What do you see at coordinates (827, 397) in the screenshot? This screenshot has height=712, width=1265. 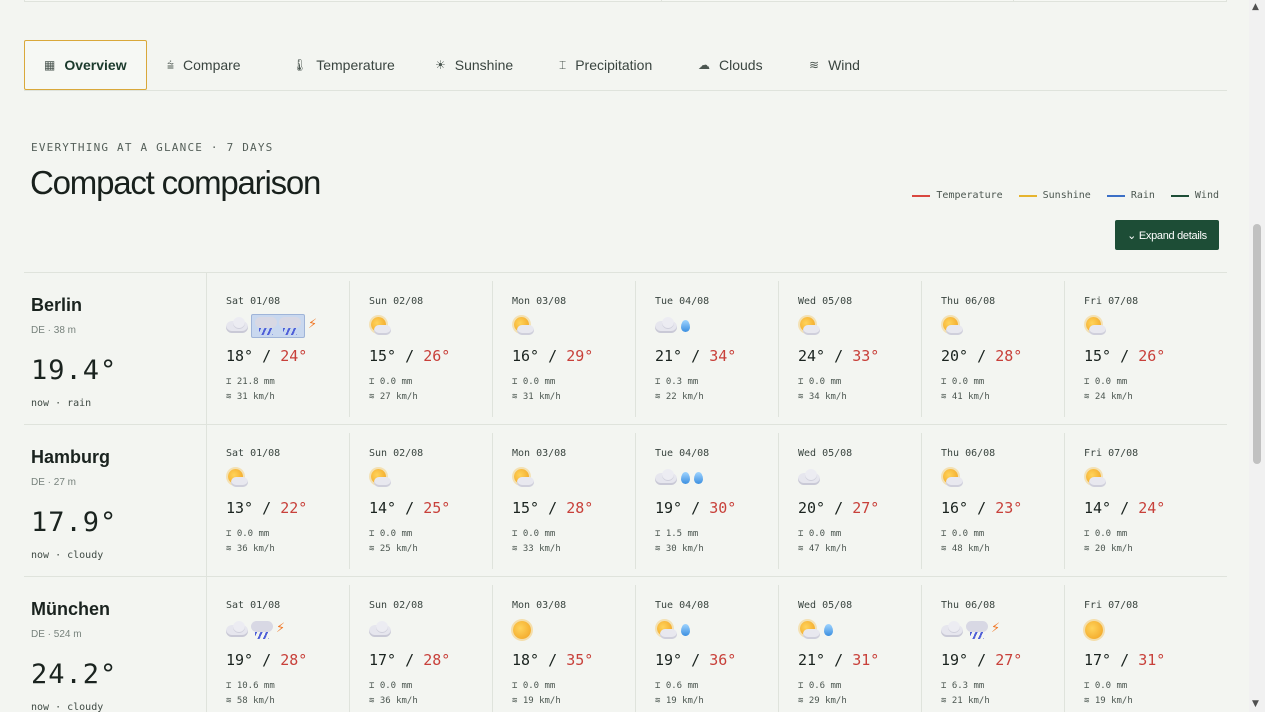 I see `wind-value: 34 km/h` at bounding box center [827, 397].